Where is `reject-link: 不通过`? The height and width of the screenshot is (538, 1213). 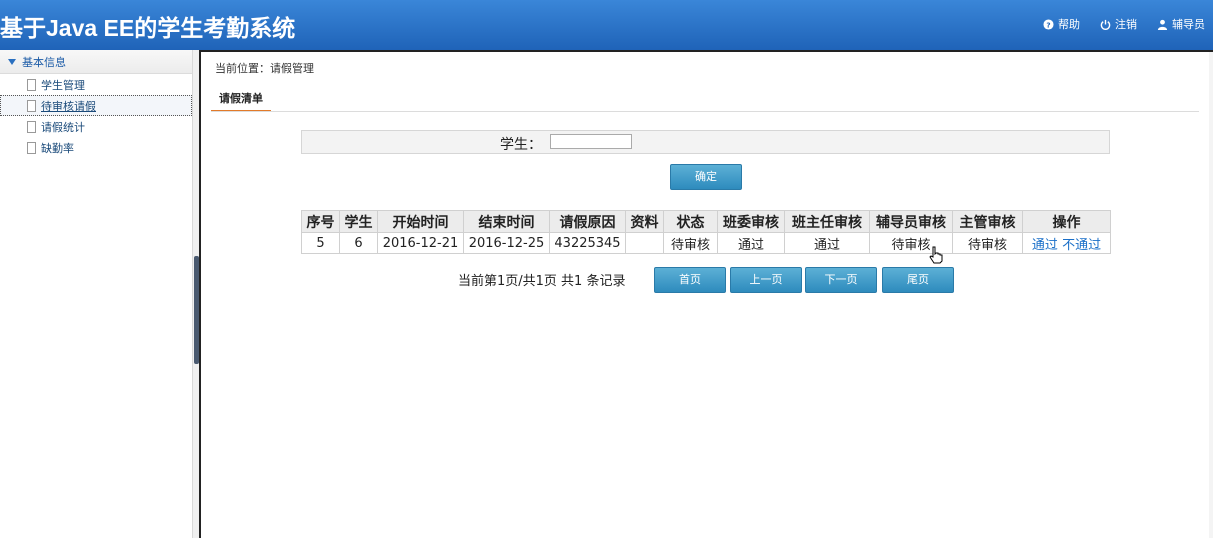 reject-link: 不通过 is located at coordinates (1081, 245).